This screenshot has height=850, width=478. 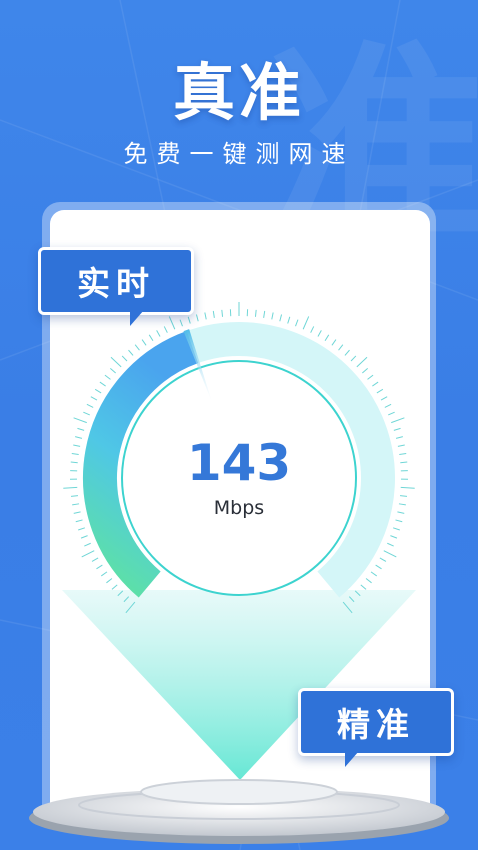 What do you see at coordinates (239, 792) in the screenshot?
I see `pedestal-cap` at bounding box center [239, 792].